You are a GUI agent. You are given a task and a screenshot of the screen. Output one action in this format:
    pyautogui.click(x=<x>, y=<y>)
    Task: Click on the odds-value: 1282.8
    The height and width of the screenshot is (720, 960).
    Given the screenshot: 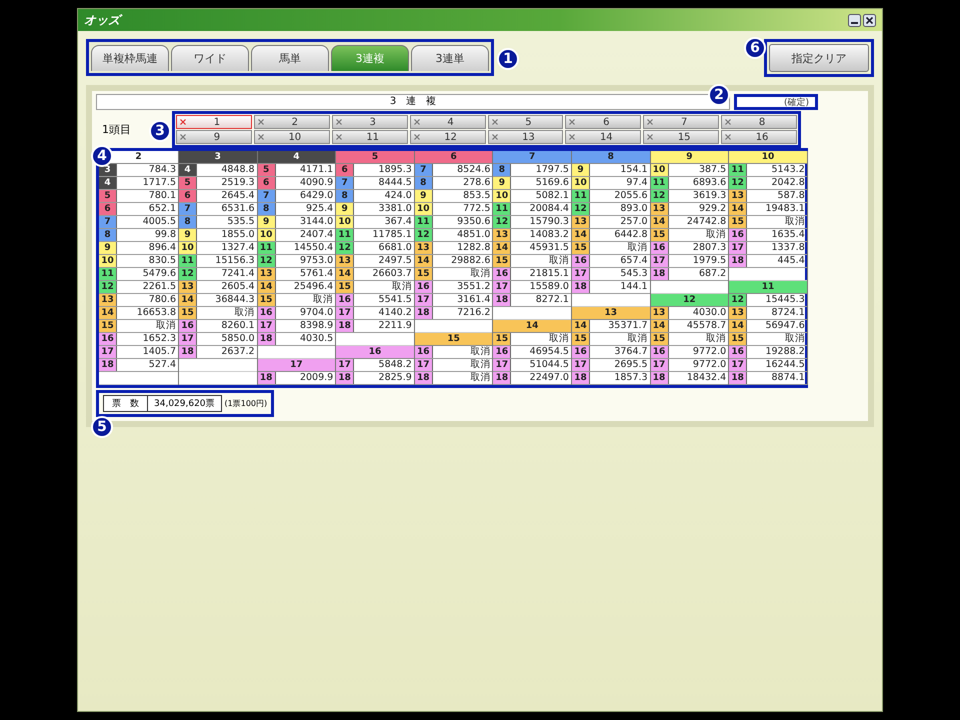 What is the action you would take?
    pyautogui.click(x=474, y=248)
    